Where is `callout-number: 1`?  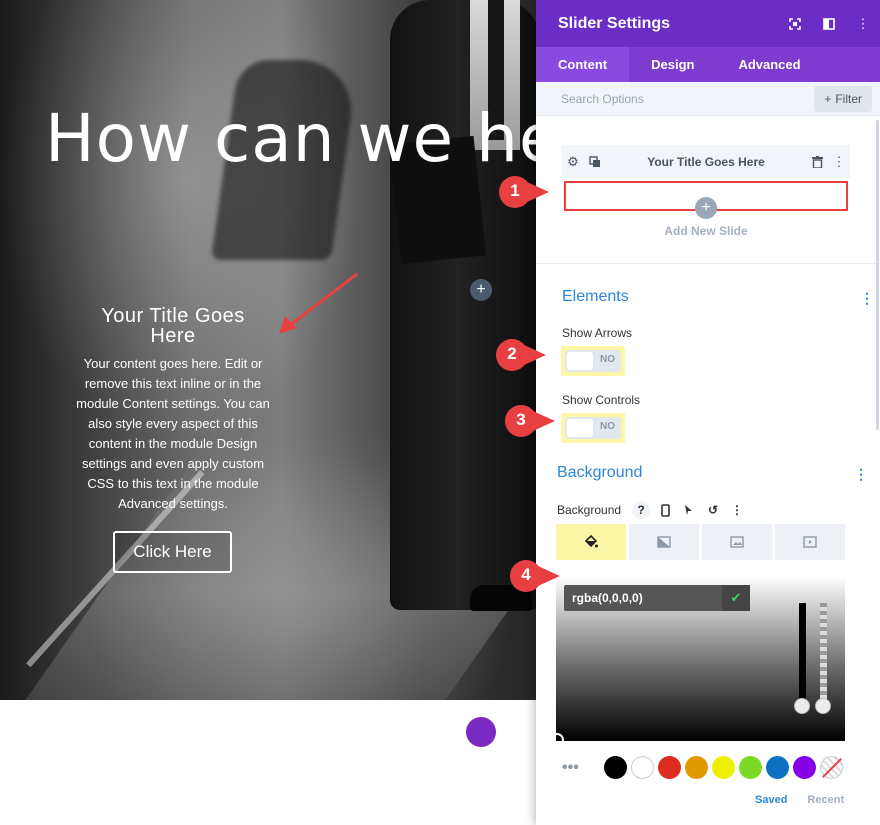 callout-number: 1 is located at coordinates (515, 190).